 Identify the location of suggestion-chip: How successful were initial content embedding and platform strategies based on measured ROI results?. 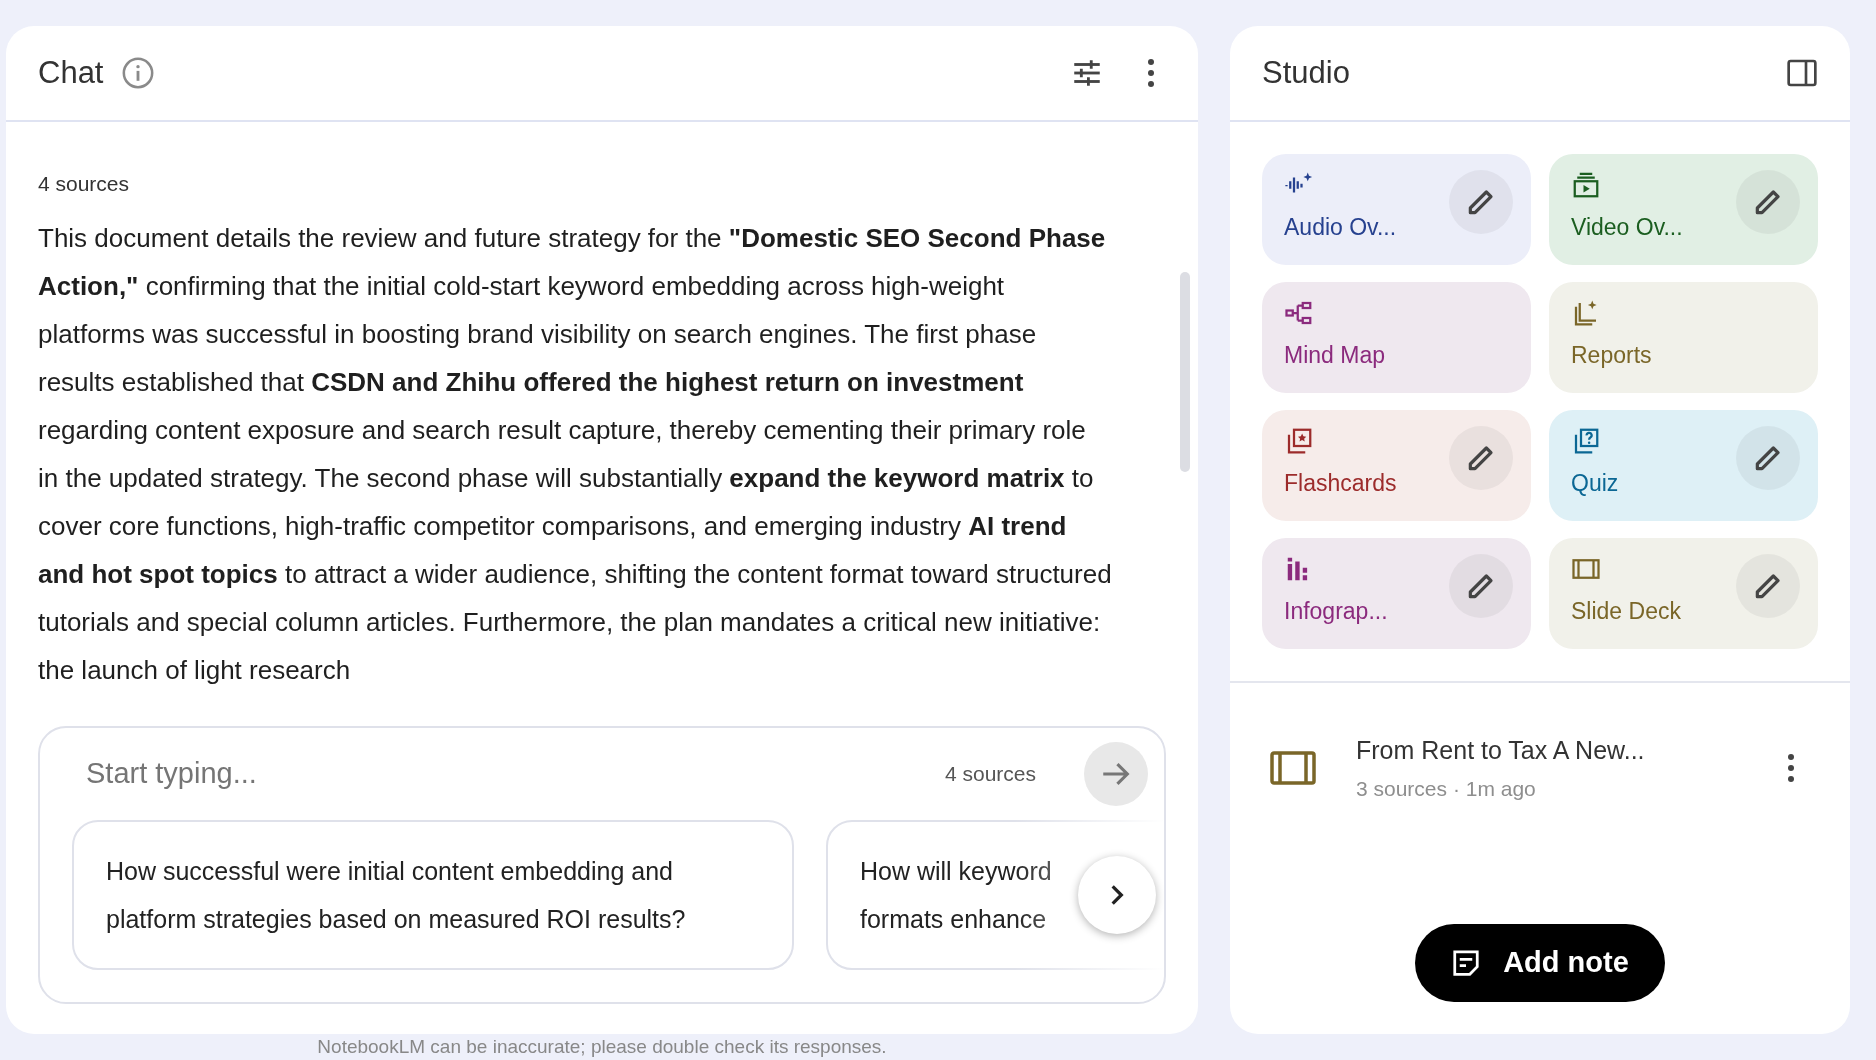
(433, 895).